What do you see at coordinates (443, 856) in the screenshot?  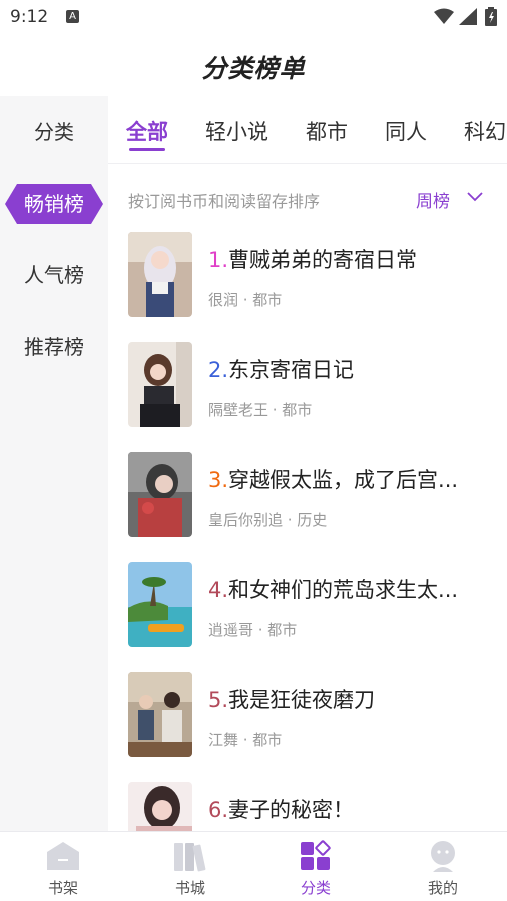 I see `profile-icon` at bounding box center [443, 856].